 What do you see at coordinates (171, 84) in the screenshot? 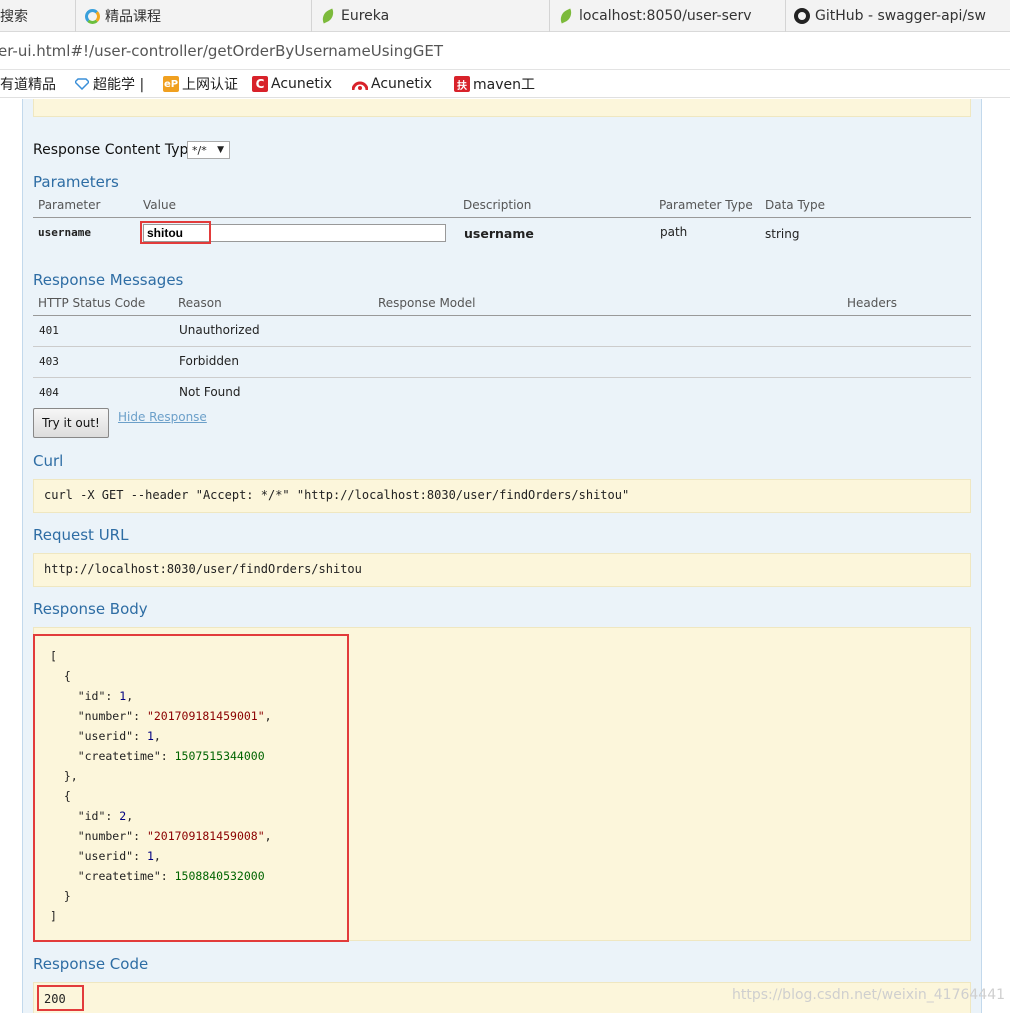
I see `ep-badge-icon: eP` at bounding box center [171, 84].